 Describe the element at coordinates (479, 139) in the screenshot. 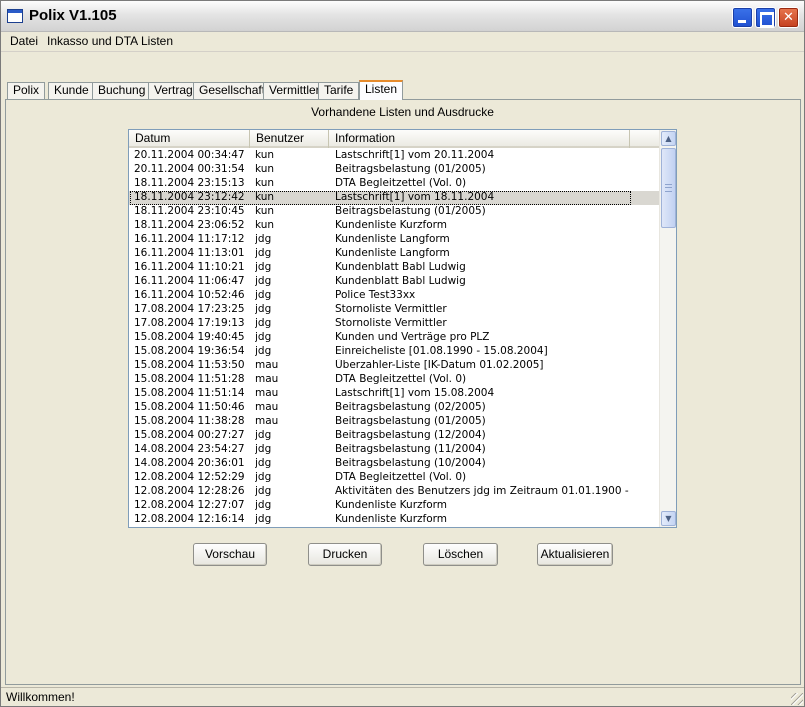

I see `column-header-information: Information` at that location.